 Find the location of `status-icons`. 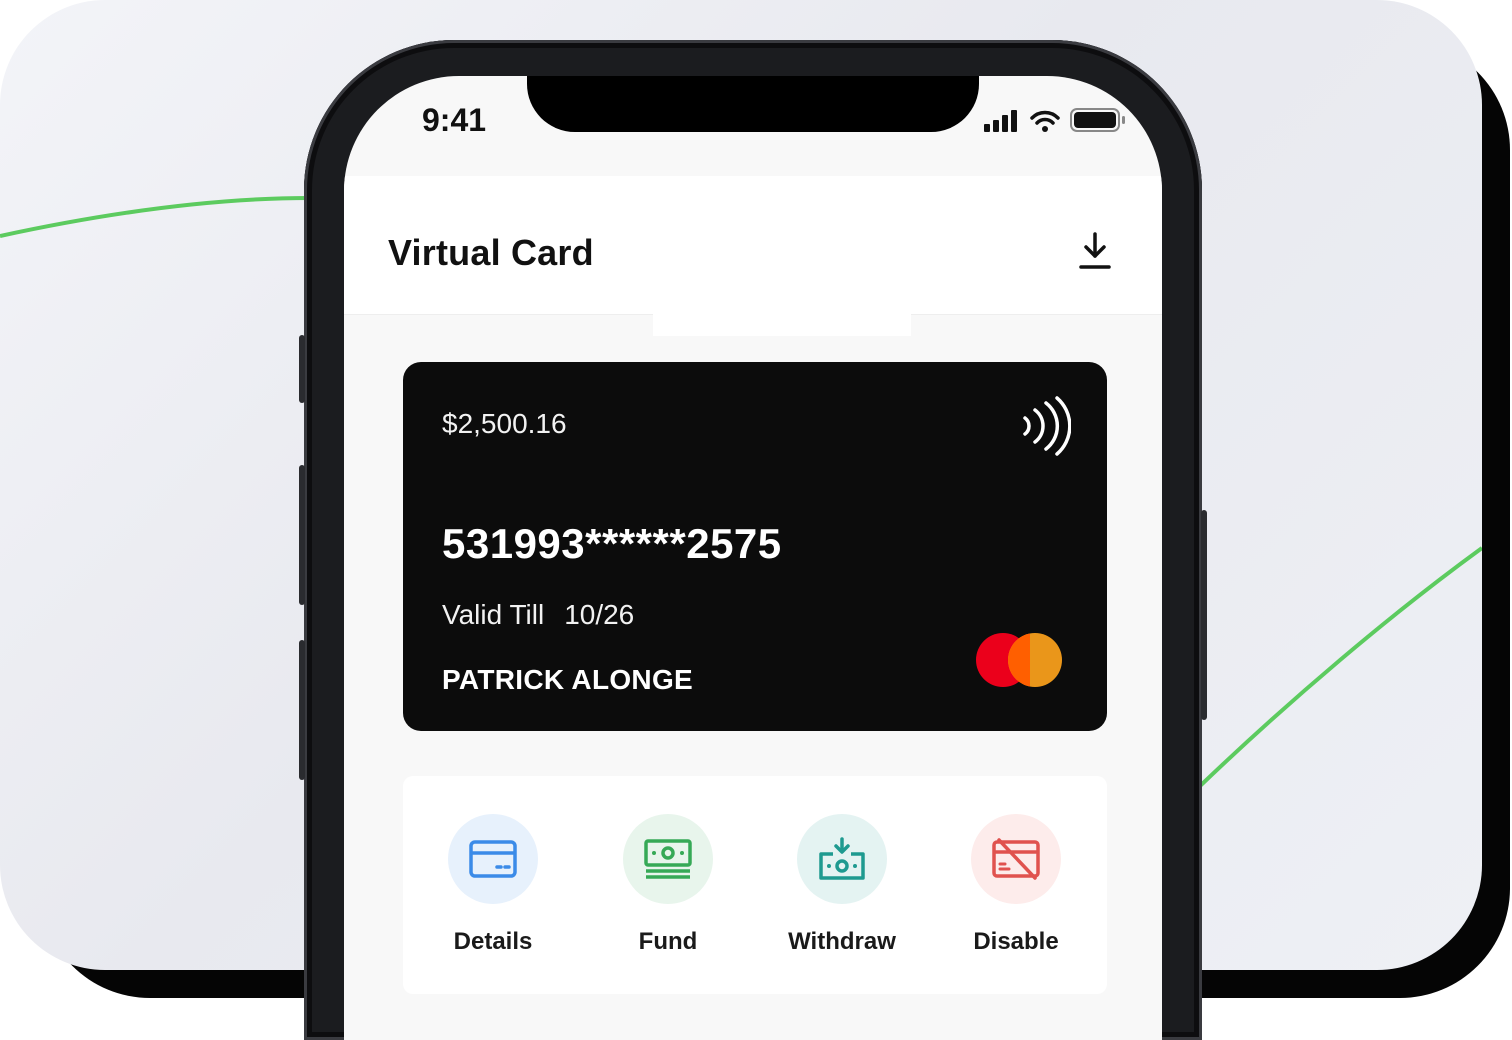

status-icons is located at coordinates (1056, 120).